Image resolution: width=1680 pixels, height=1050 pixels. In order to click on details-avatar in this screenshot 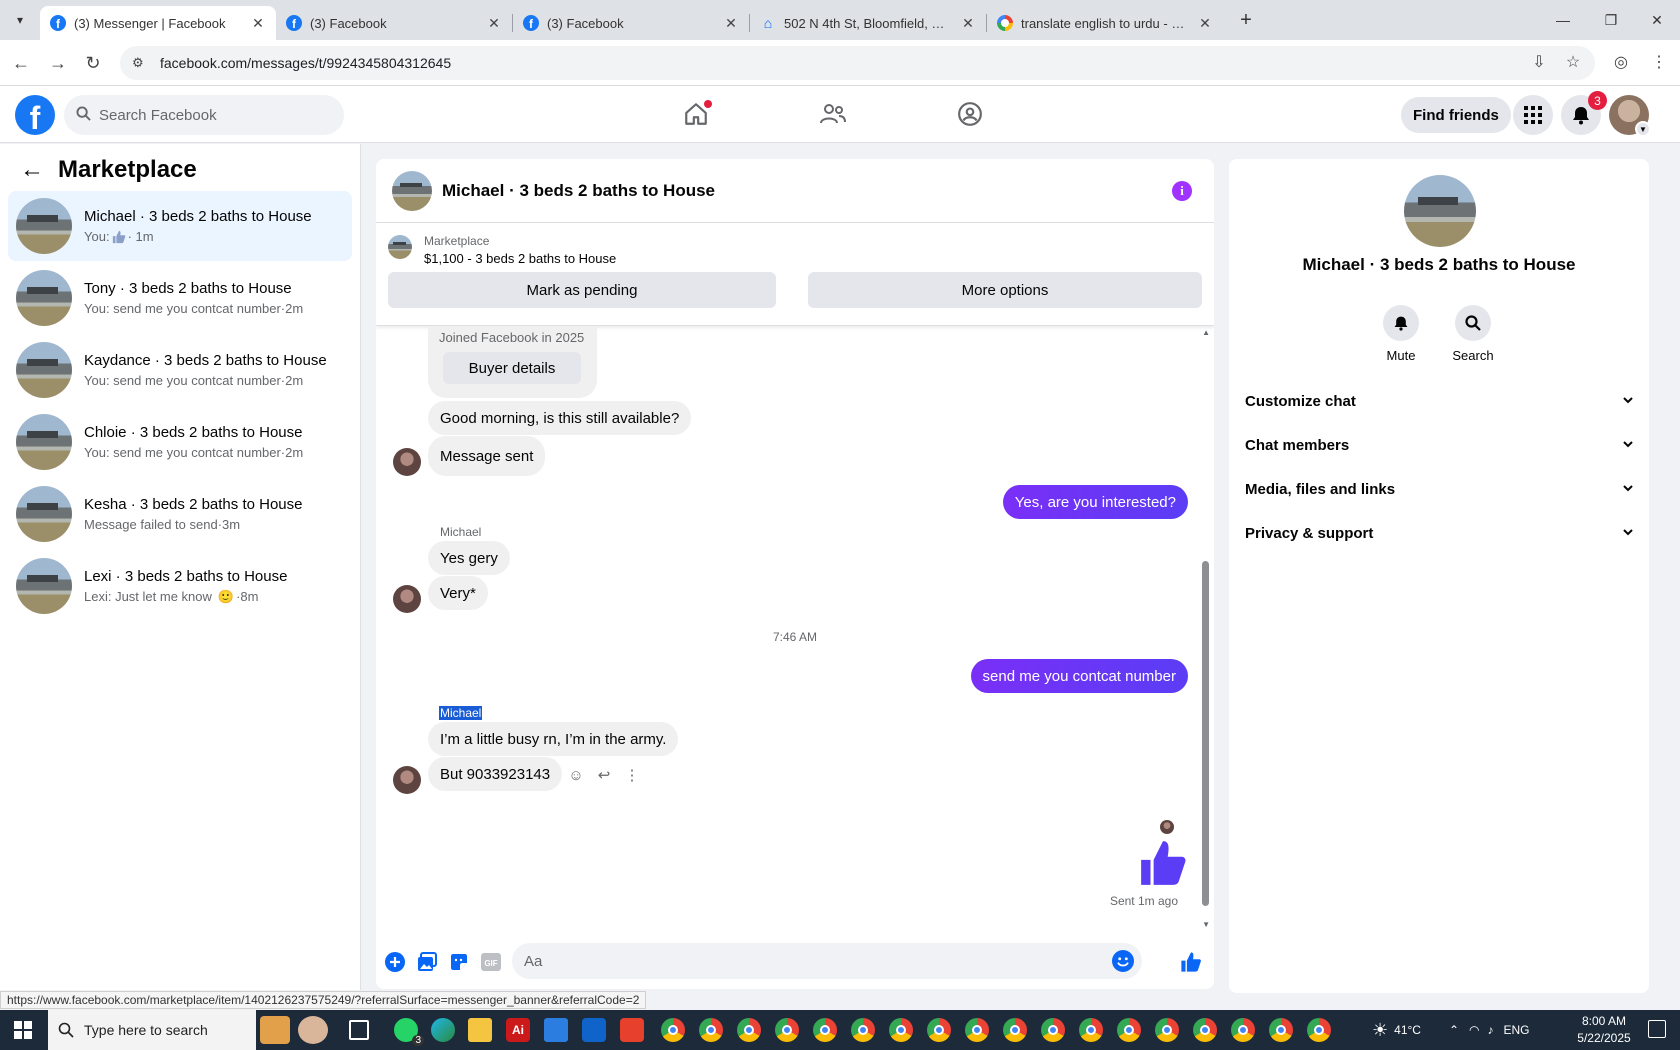, I will do `click(1440, 211)`.